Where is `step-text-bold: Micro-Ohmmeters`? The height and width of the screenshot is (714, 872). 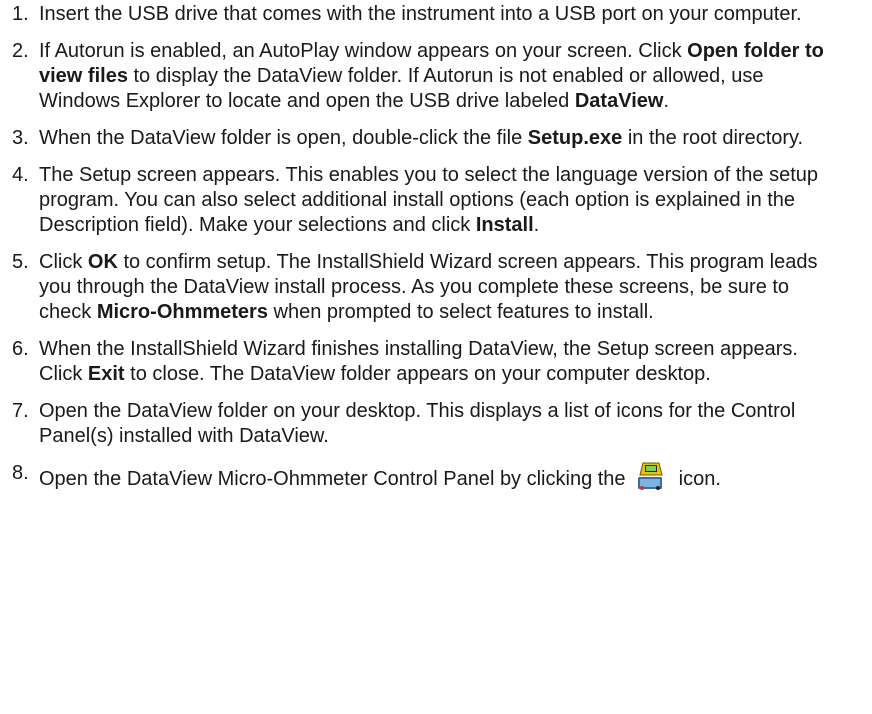
step-text-bold: Micro-Ohmmeters is located at coordinates (182, 312).